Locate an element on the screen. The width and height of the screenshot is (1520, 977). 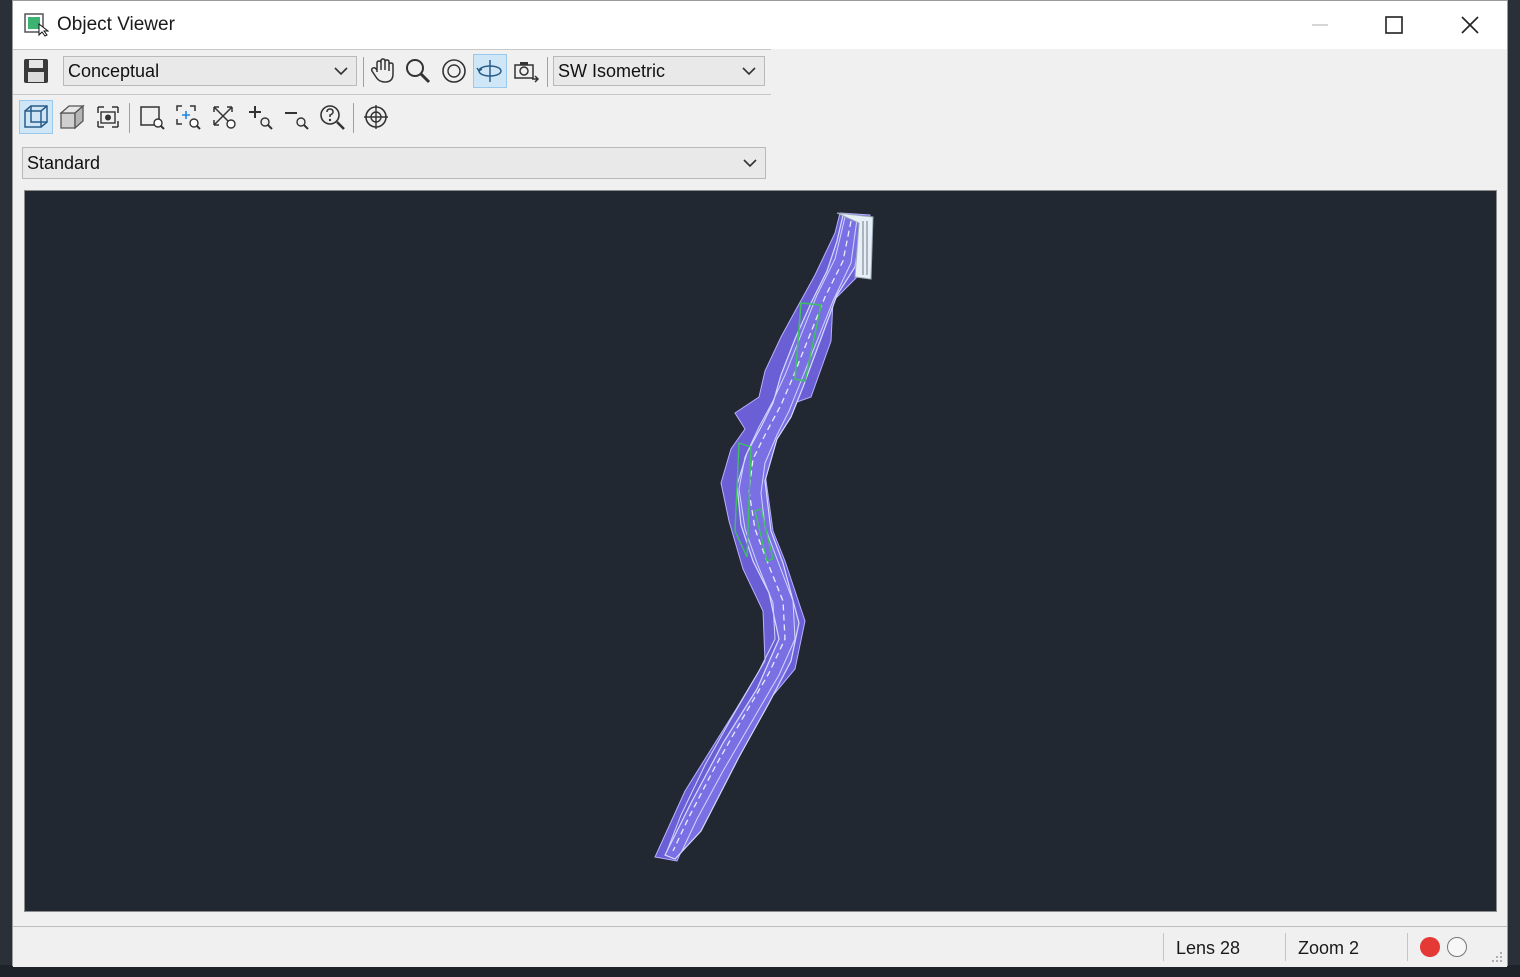
parallel-projection-button is located at coordinates (36, 117).